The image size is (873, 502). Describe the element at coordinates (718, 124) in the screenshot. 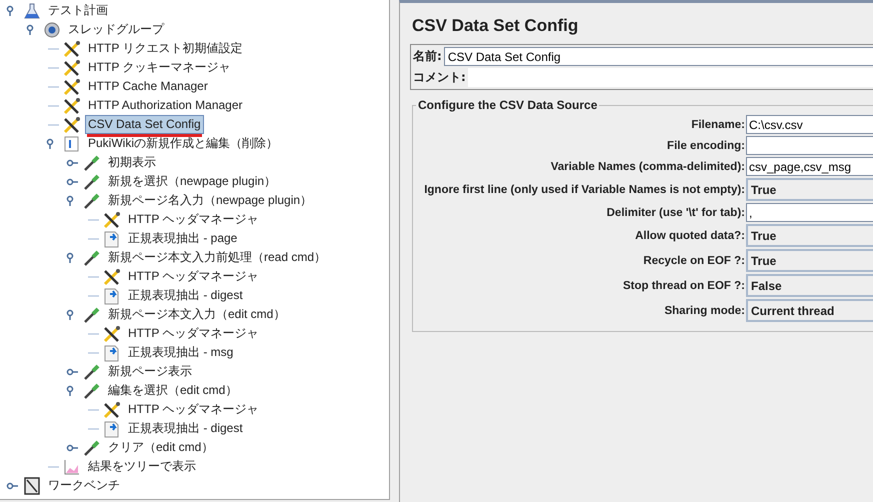

I see `field-label: Filename:` at that location.